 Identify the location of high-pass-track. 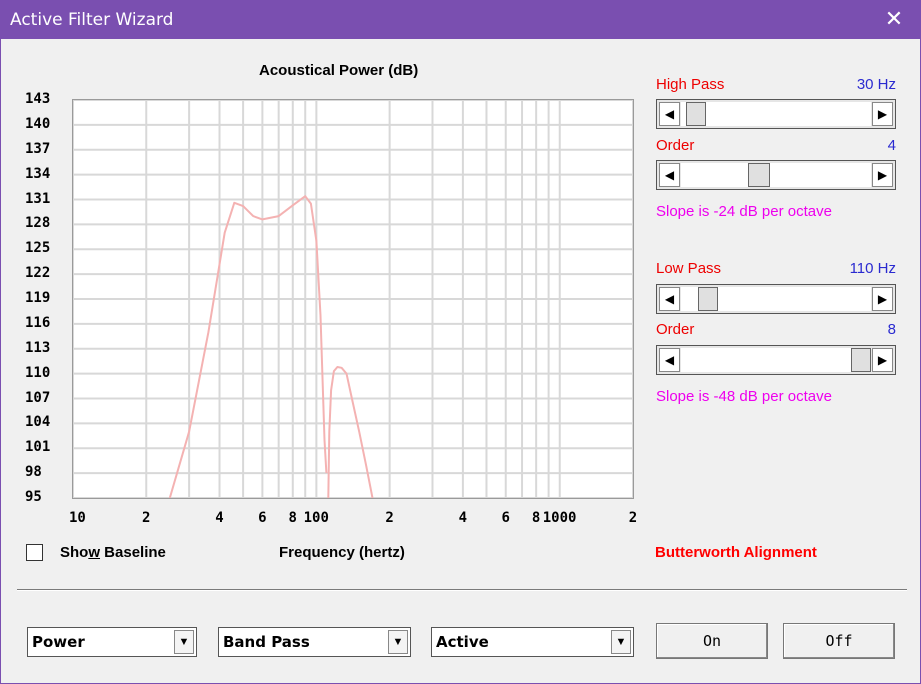
(776, 114).